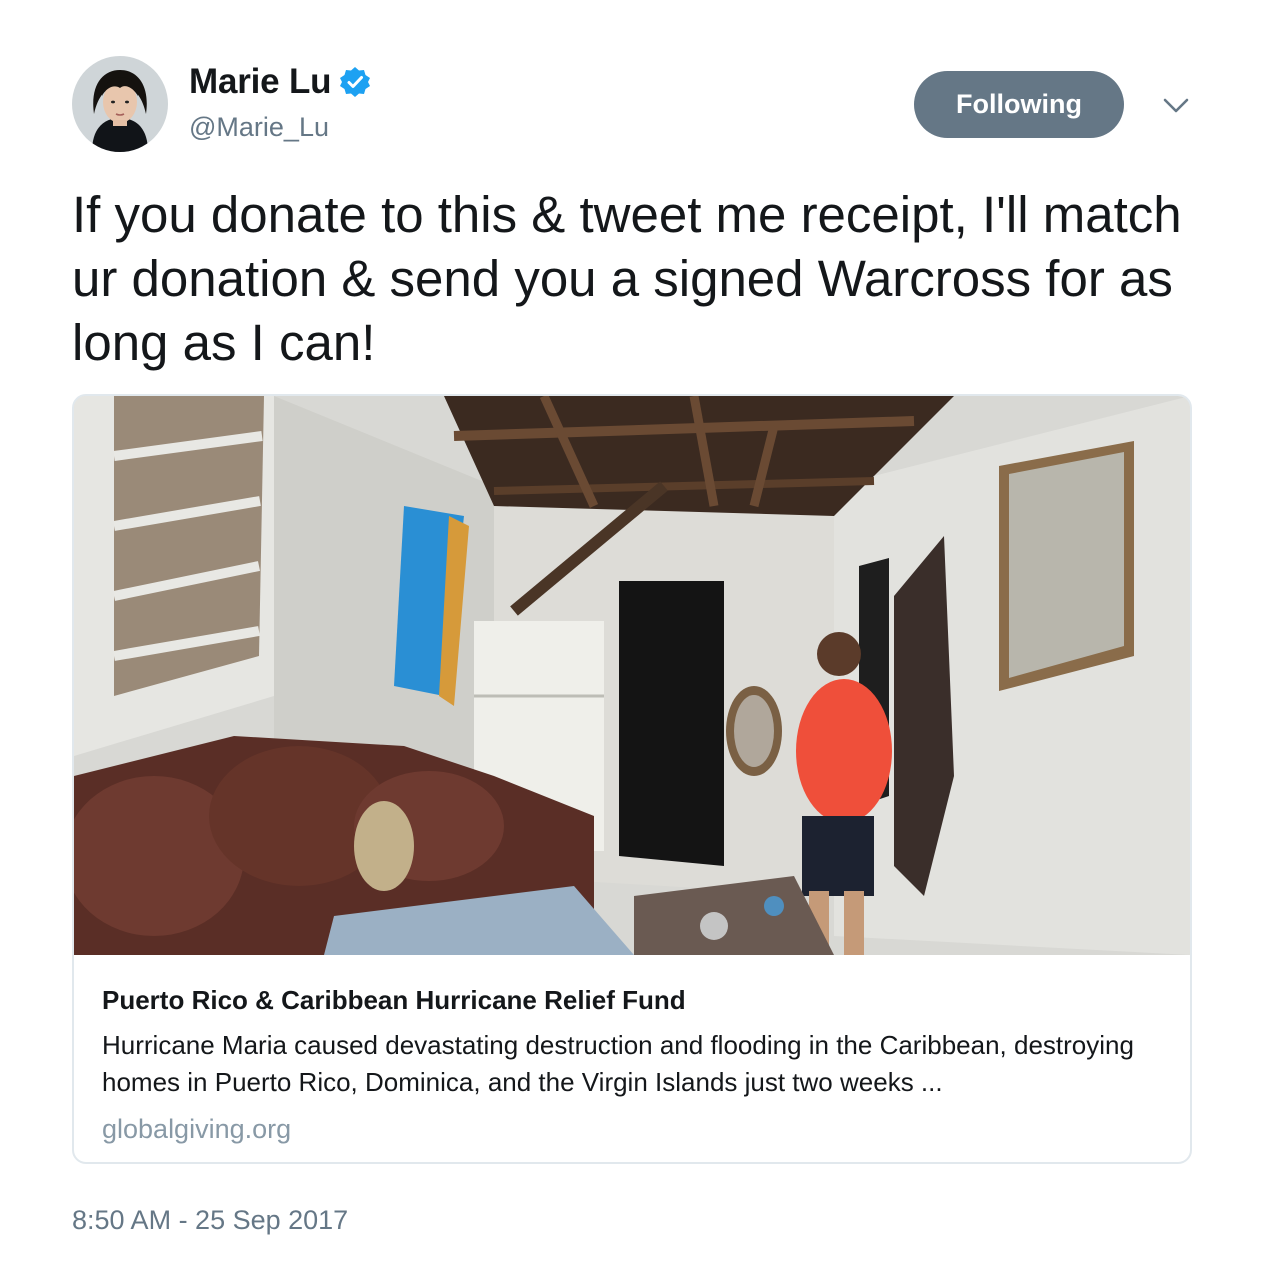  What do you see at coordinates (1019, 104) in the screenshot?
I see `following-button: Following` at bounding box center [1019, 104].